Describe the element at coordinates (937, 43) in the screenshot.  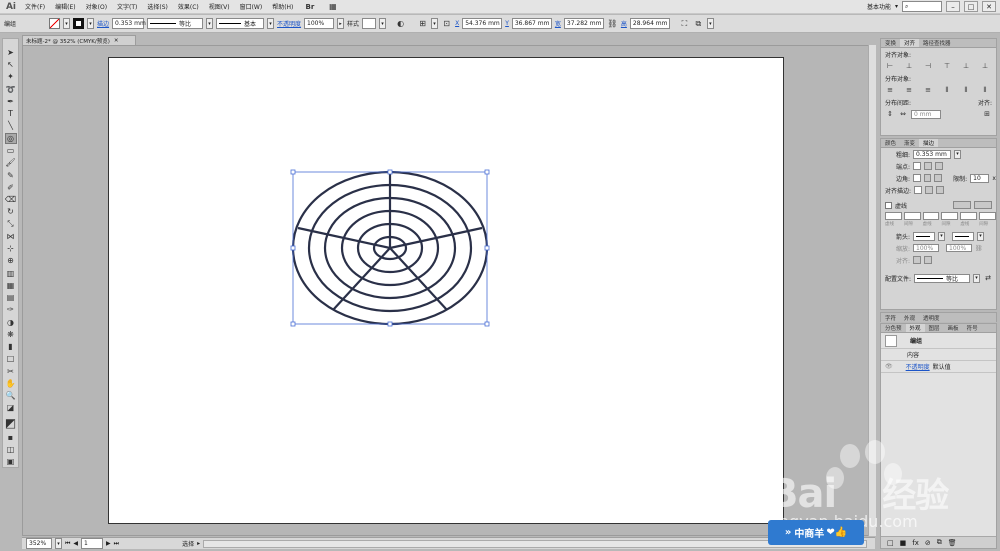
I see `tab-pathfinder: 路径查找器` at that location.